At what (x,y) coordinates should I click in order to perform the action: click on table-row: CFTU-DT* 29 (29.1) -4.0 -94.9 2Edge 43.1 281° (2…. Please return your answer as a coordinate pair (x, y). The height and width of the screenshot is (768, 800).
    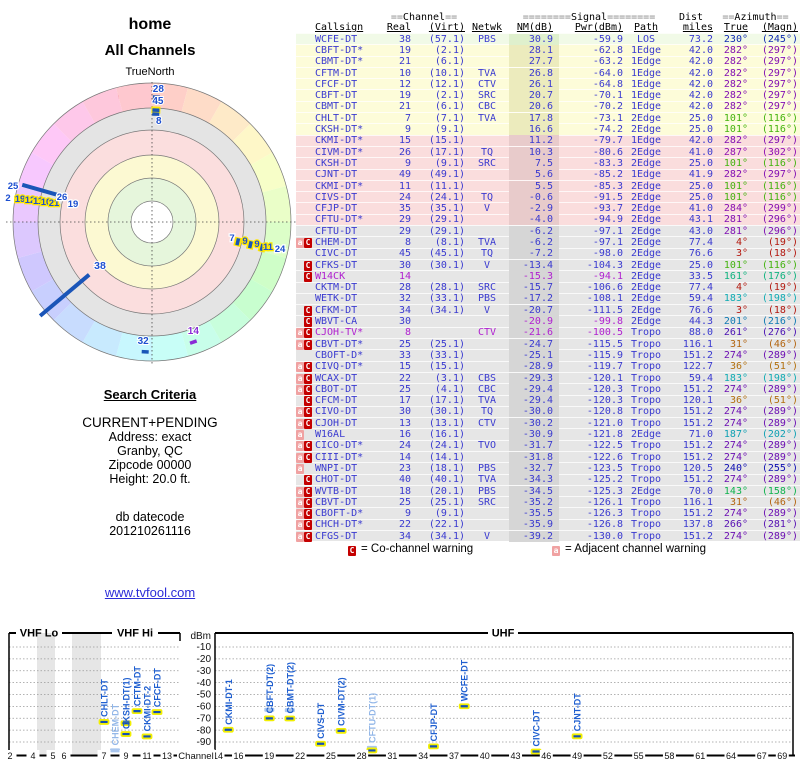
    Looking at the image, I should click on (548, 219).